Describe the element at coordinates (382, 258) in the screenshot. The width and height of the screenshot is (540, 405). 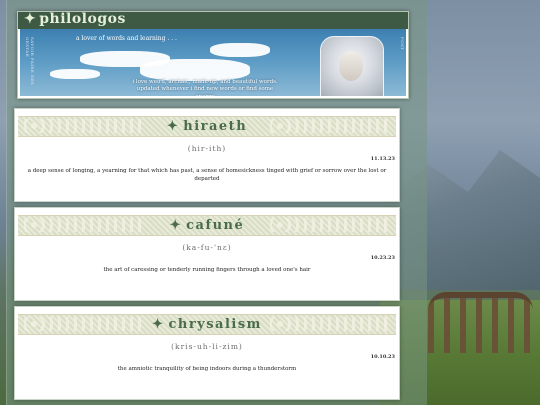
I see `post-date: 10.23.23` at that location.